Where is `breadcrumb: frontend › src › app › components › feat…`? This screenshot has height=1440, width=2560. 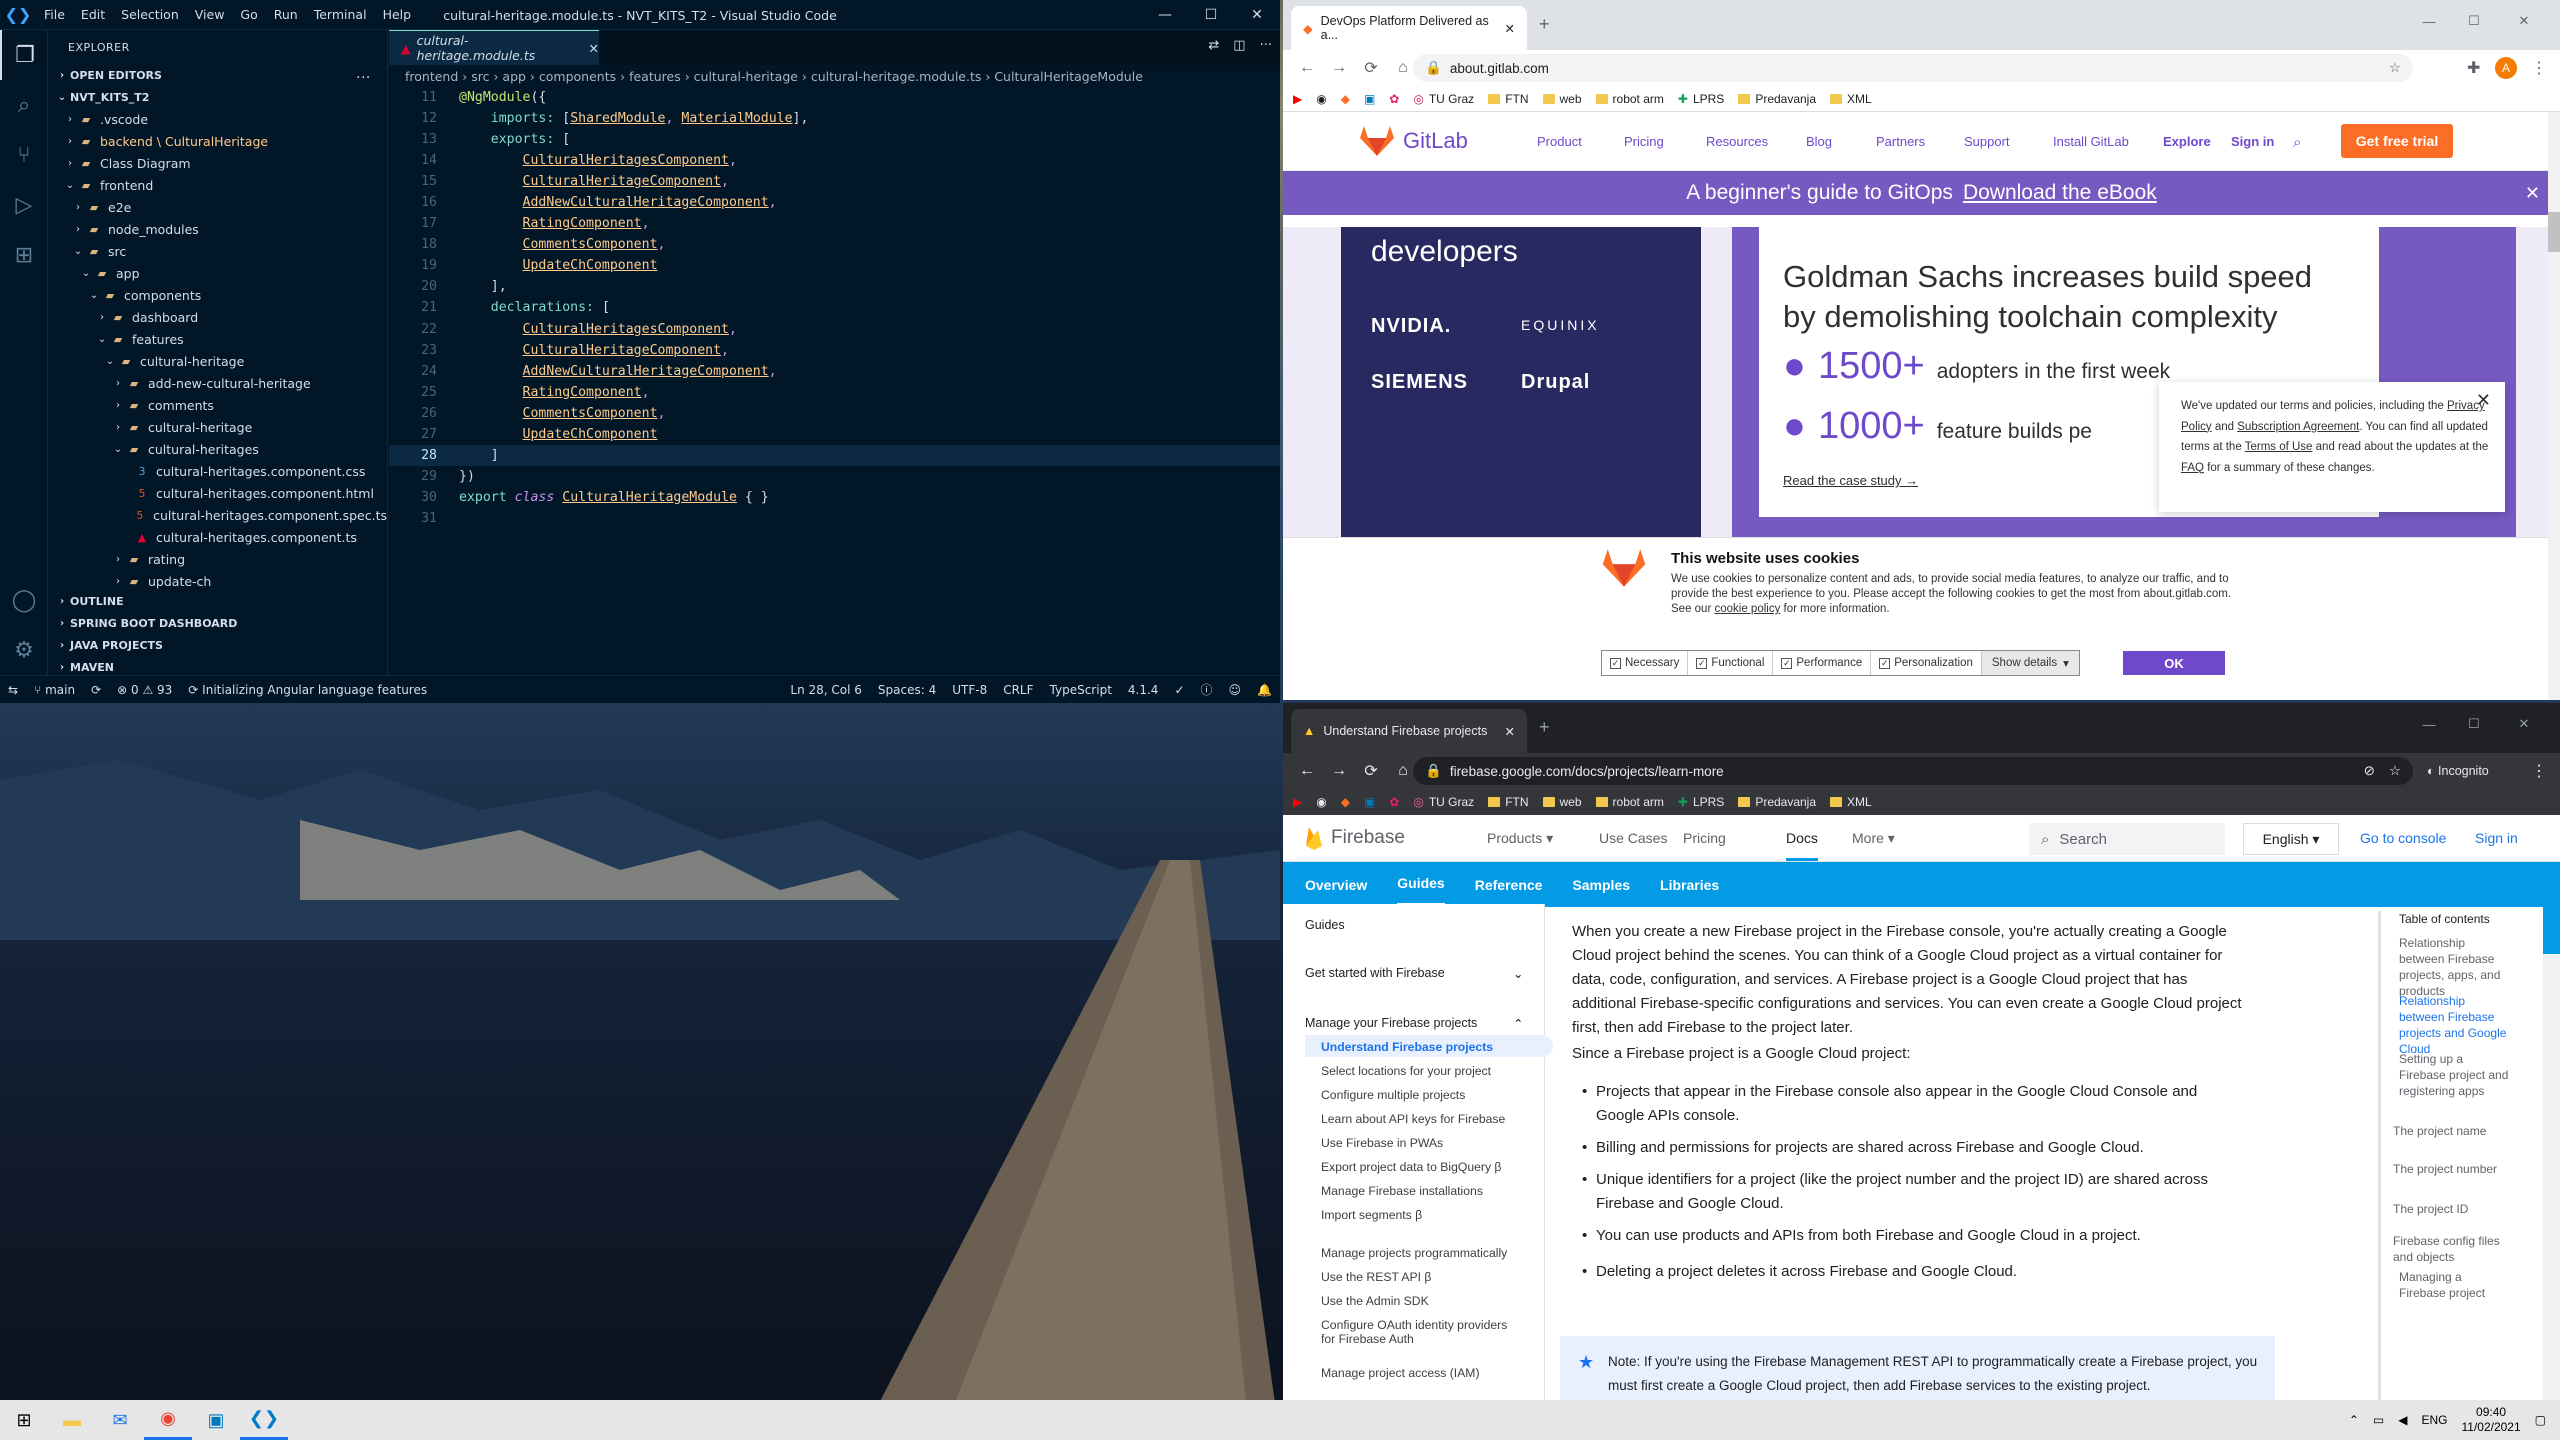
breadcrumb: frontend › src › app › components › feat… is located at coordinates (834, 76).